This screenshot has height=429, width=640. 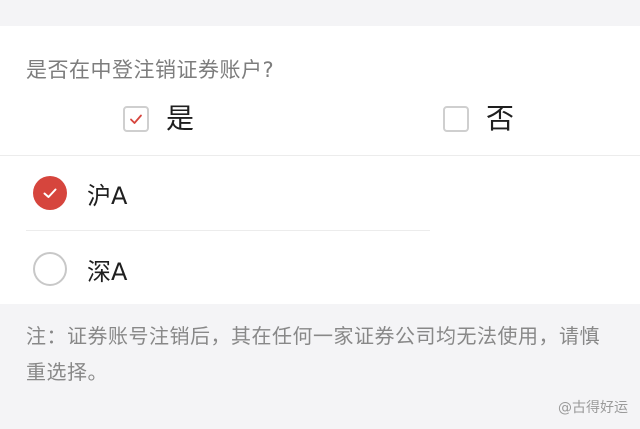 What do you see at coordinates (158, 119) in the screenshot?
I see `option-yes: 是` at bounding box center [158, 119].